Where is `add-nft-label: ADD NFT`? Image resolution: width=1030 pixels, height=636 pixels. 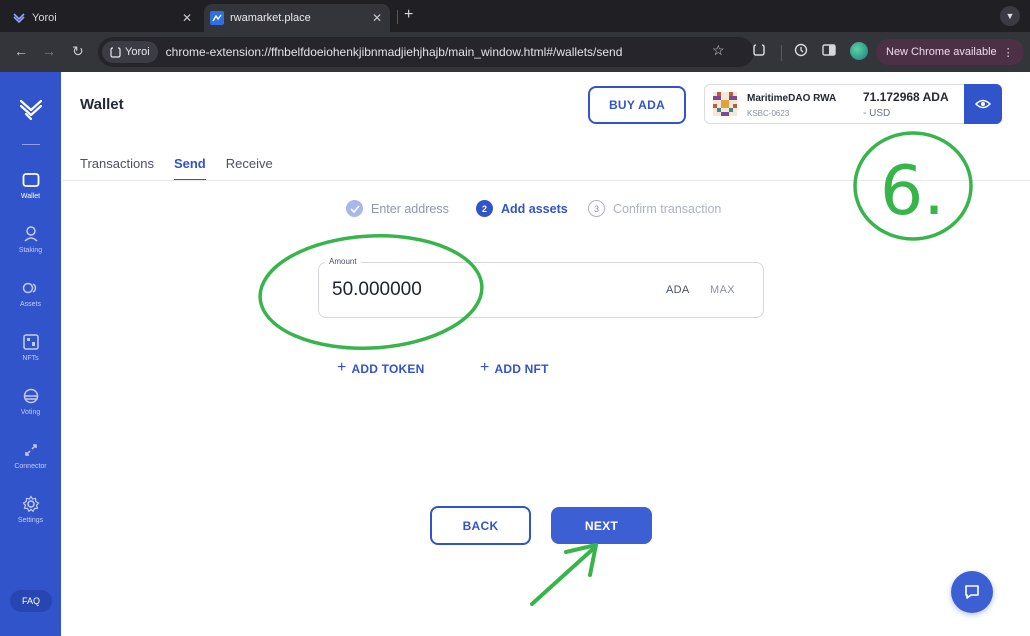 add-nft-label: ADD NFT is located at coordinates (521, 369).